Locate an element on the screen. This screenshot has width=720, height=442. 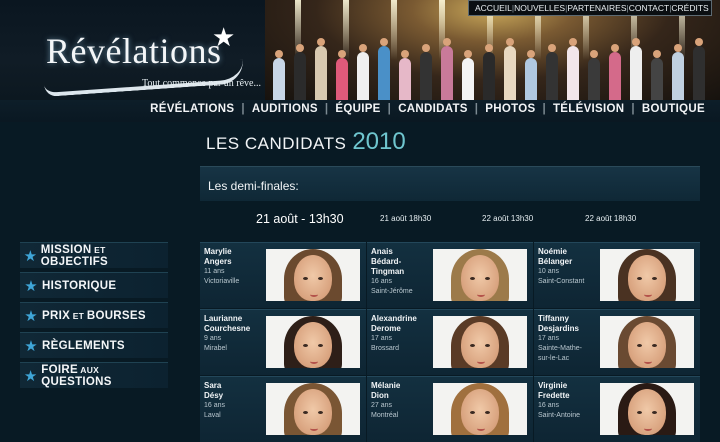
sidebar-item-1: ★ HISTORIQUE is located at coordinates (94, 285).